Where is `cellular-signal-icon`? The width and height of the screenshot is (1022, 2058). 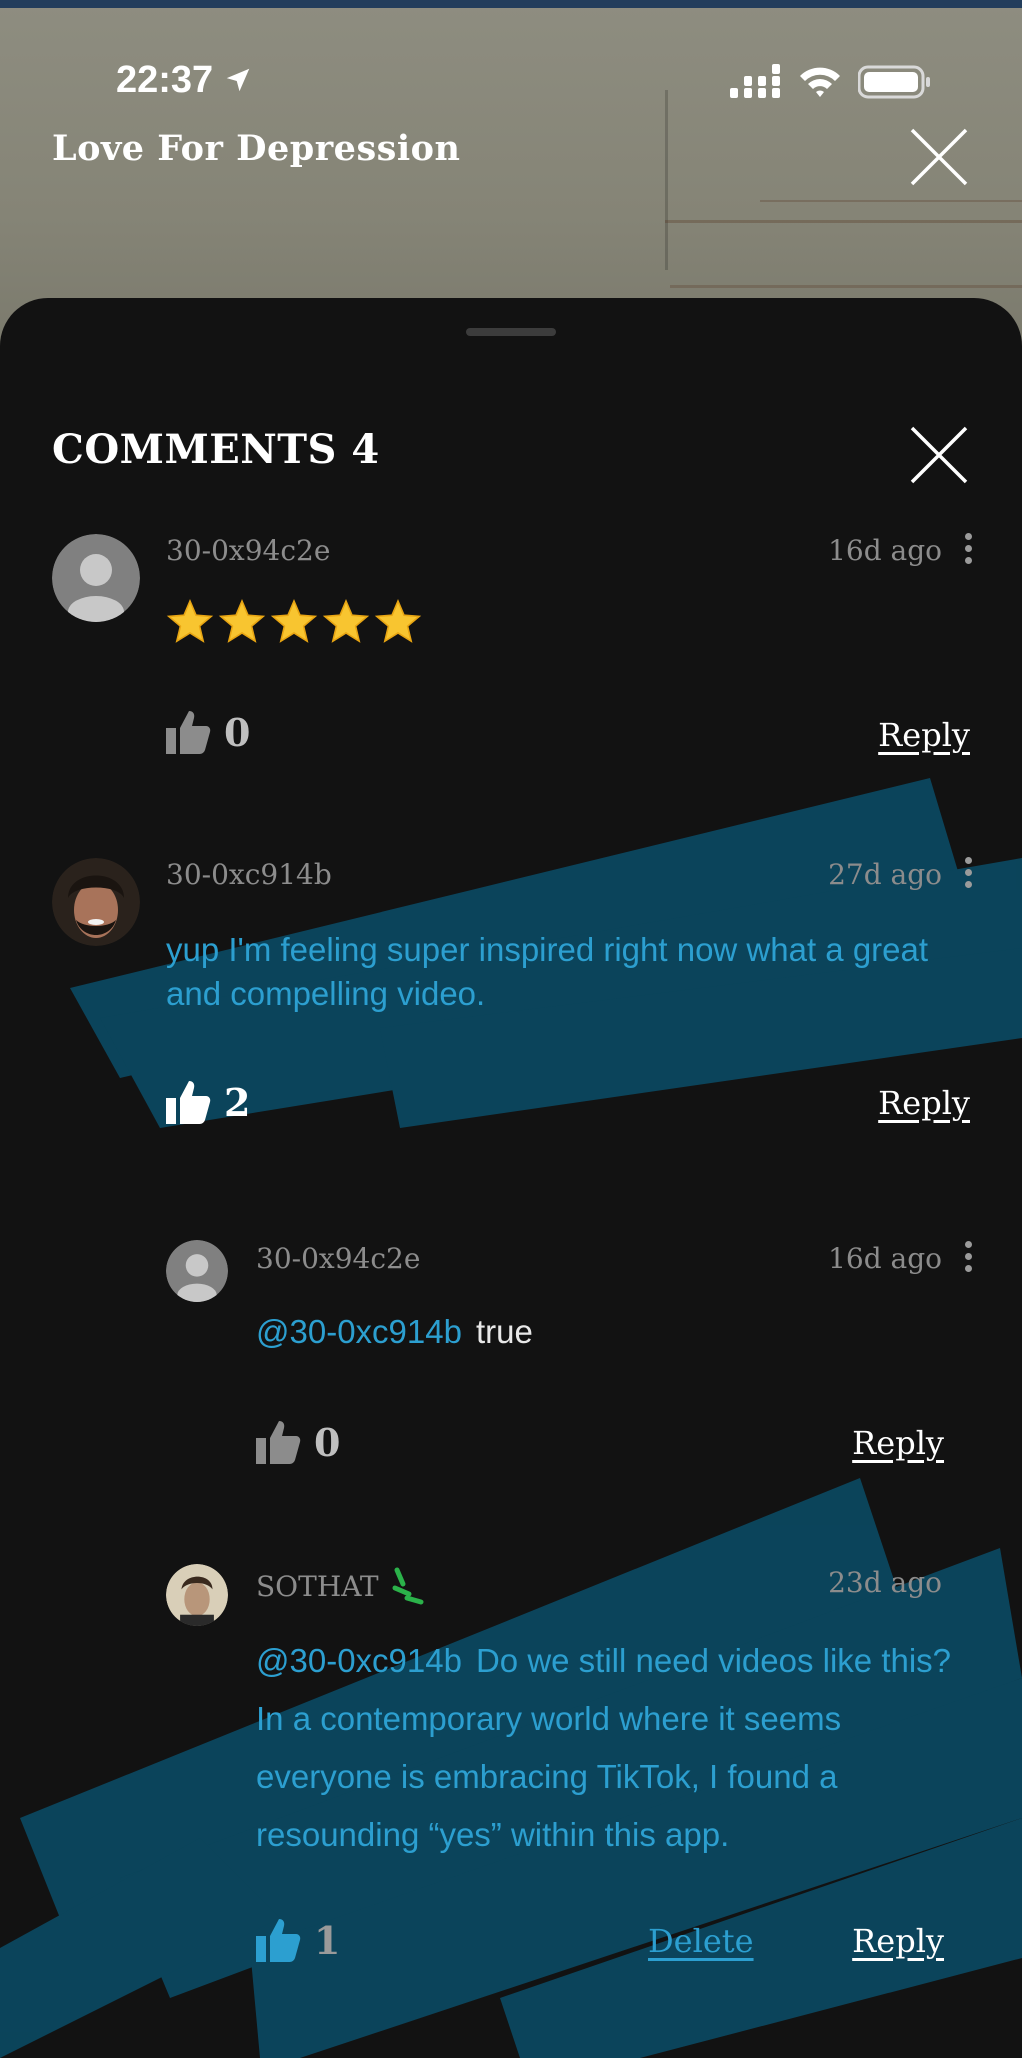 cellular-signal-icon is located at coordinates (755, 81).